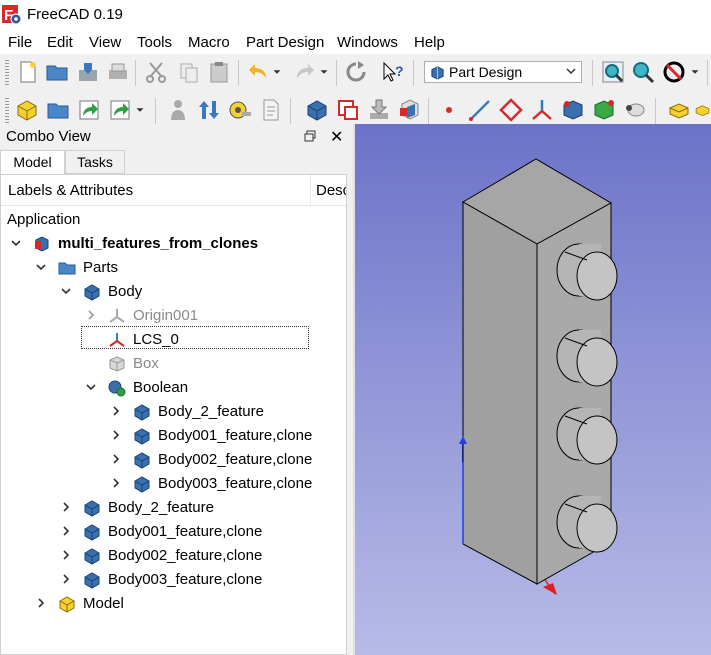  What do you see at coordinates (171, 340) in the screenshot?
I see `tree-item-lcs: LCS_0` at bounding box center [171, 340].